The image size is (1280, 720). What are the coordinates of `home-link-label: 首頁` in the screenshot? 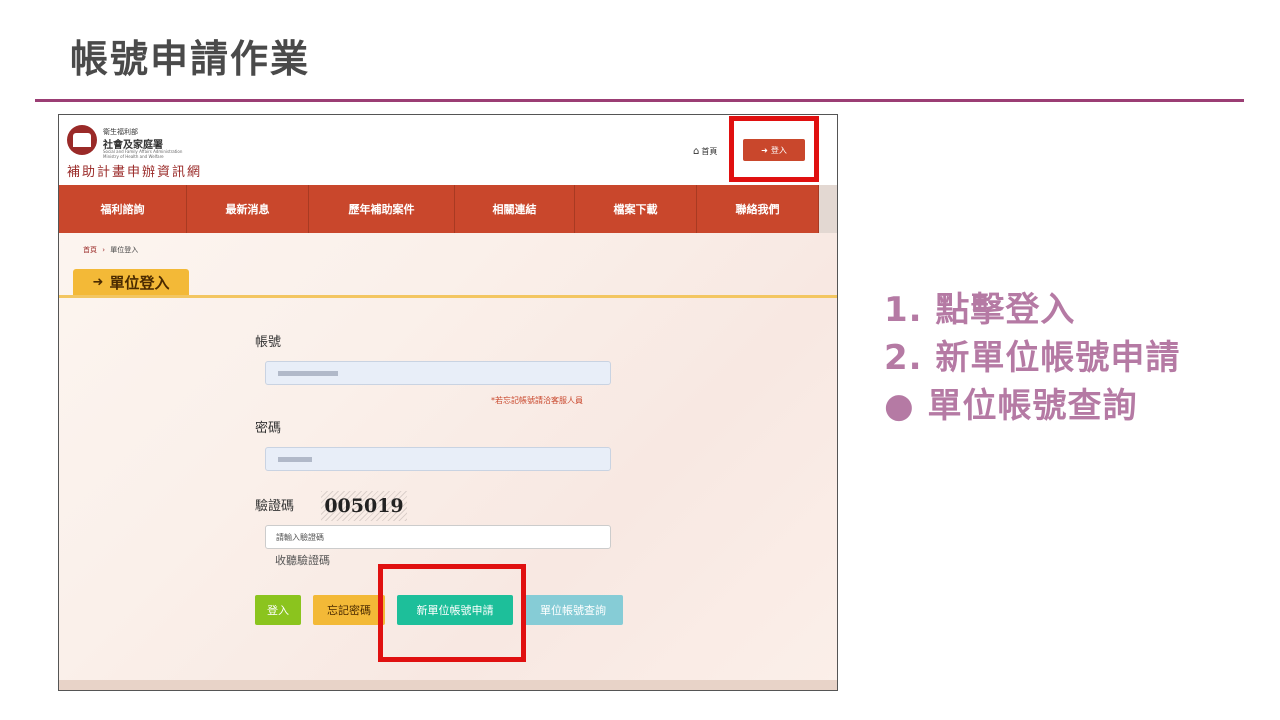 It's located at (709, 151).